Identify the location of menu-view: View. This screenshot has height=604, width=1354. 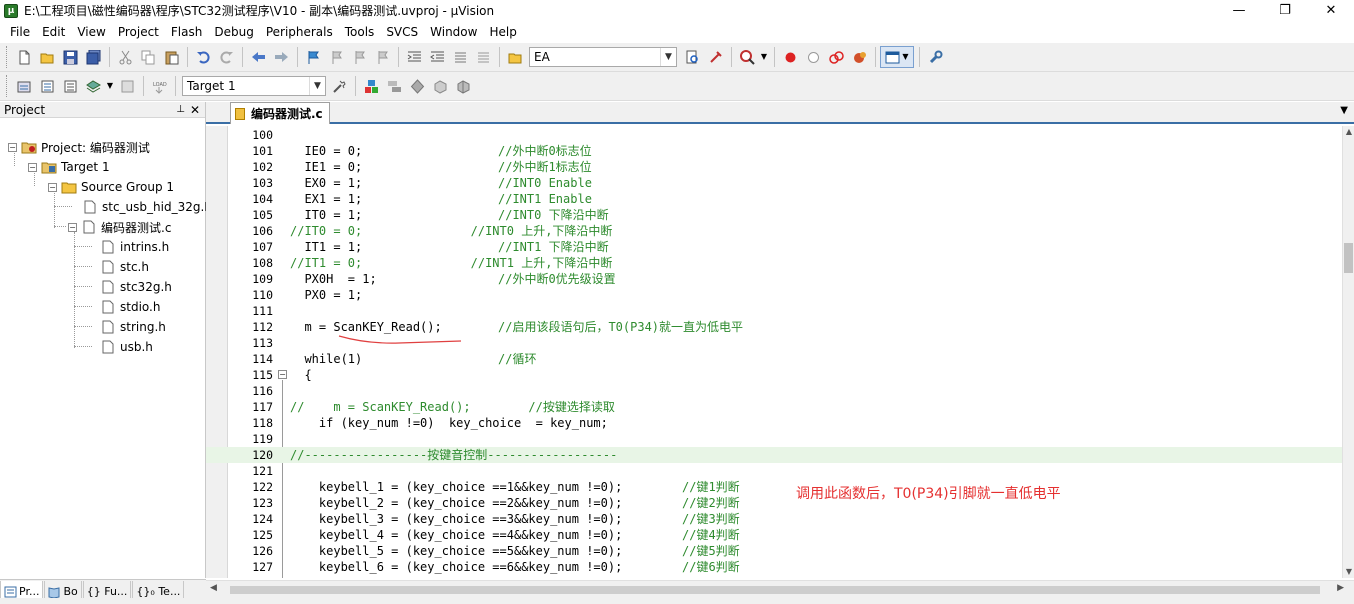
(91, 32).